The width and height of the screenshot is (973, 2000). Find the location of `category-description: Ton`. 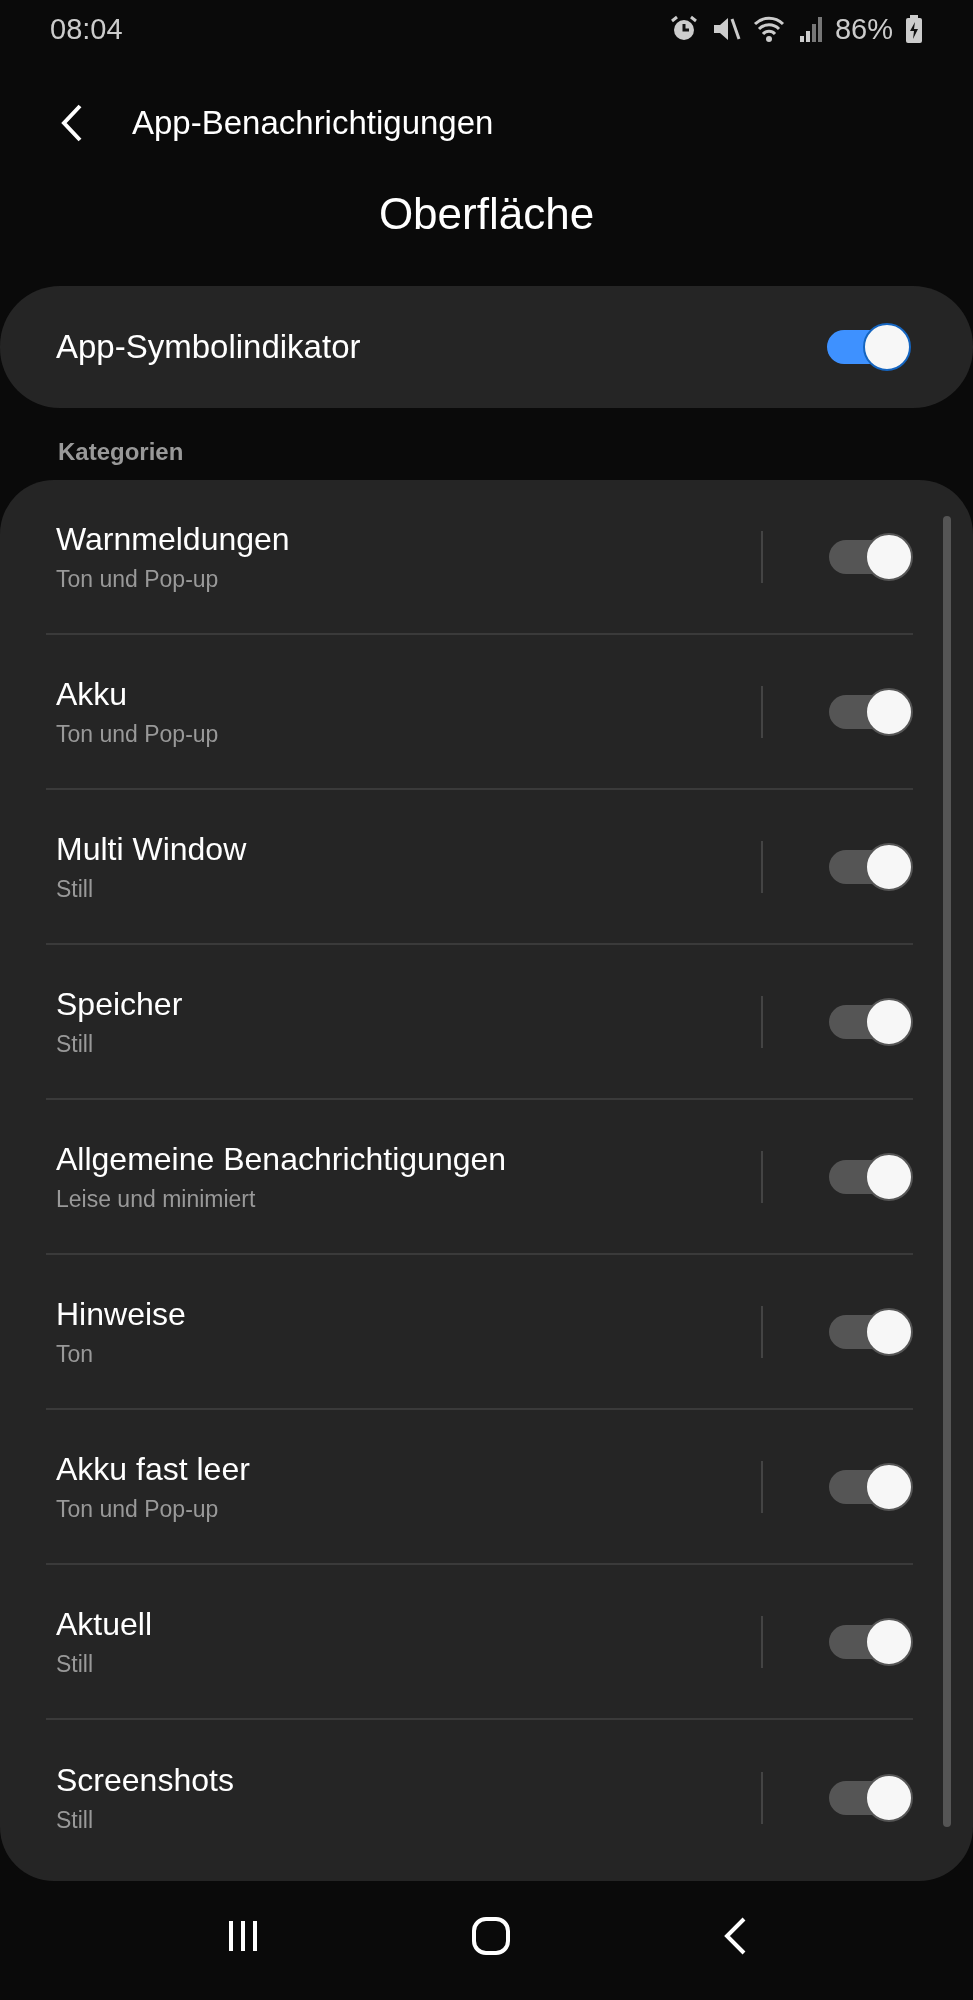

category-description: Ton is located at coordinates (75, 1354).